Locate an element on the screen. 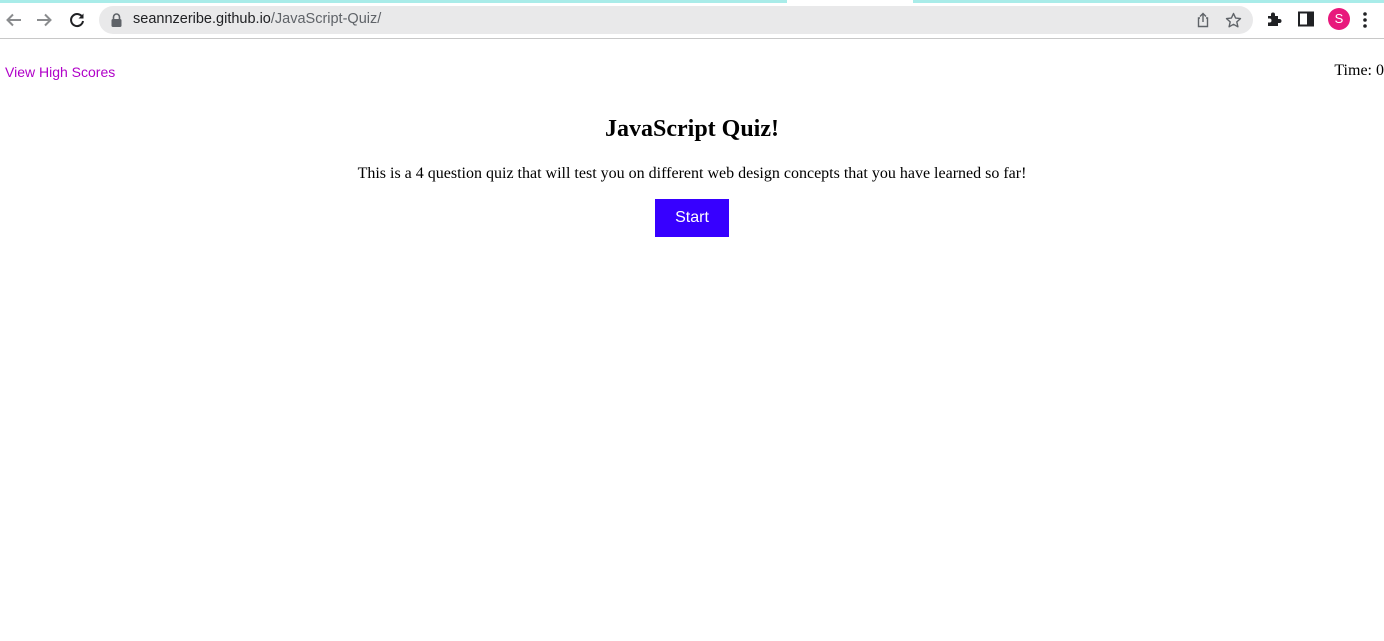 Image resolution: width=1384 pixels, height=641 pixels. view-high-scores-link: View High Scores is located at coordinates (60, 72).